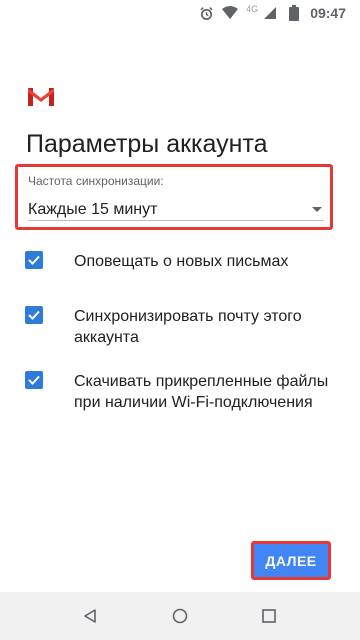  What do you see at coordinates (96, 181) in the screenshot?
I see `sync-frequency-label: Частота синхронизации:` at bounding box center [96, 181].